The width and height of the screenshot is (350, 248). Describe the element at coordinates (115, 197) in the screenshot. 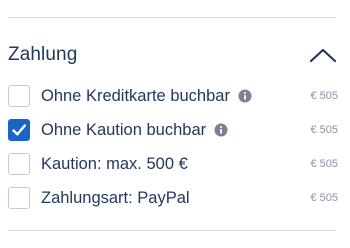

I see `option-label: Zahlungsart: PayPal` at that location.